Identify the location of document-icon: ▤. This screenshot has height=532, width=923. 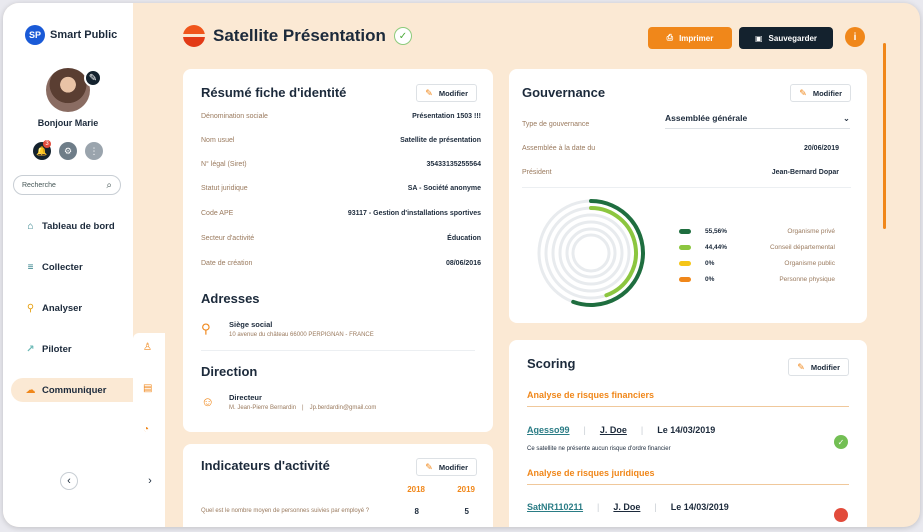
(147, 388).